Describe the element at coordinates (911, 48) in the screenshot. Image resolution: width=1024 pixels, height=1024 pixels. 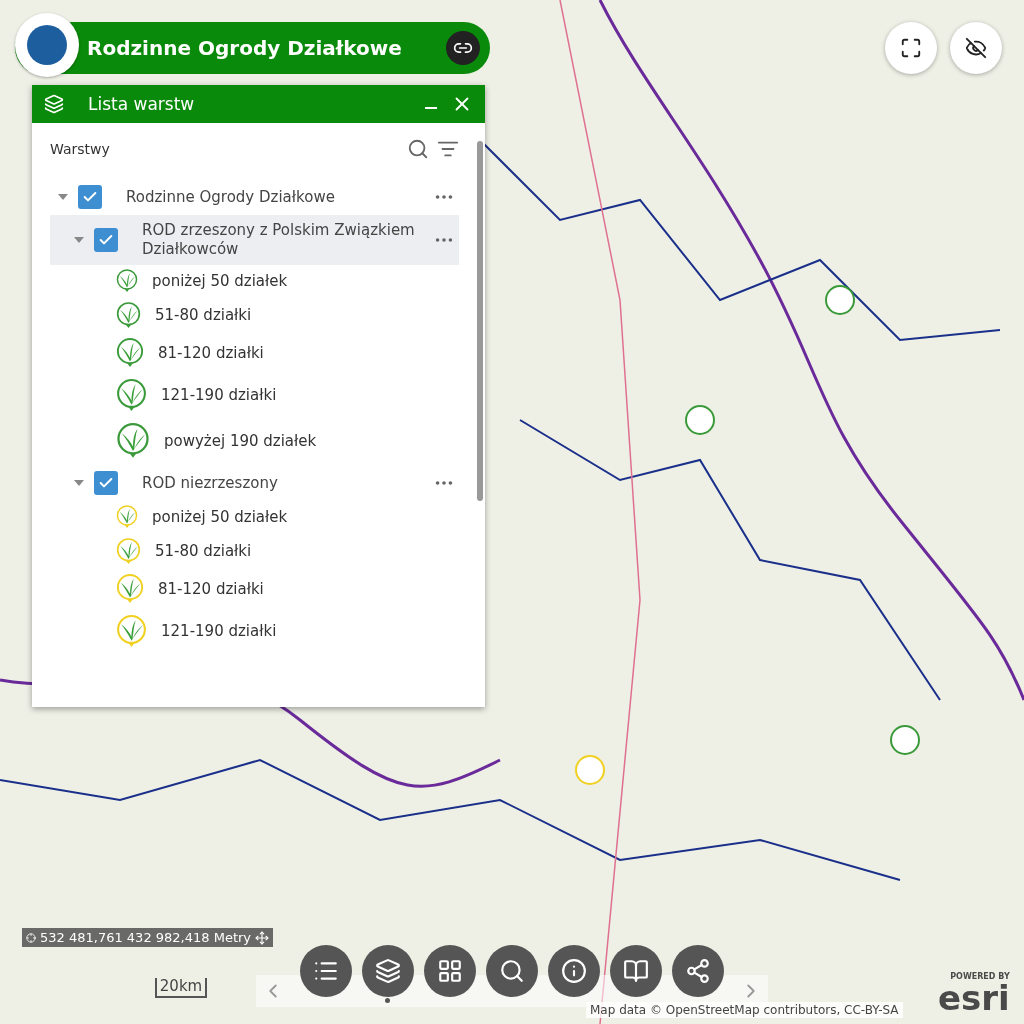
I see `fullscreen-icon` at that location.